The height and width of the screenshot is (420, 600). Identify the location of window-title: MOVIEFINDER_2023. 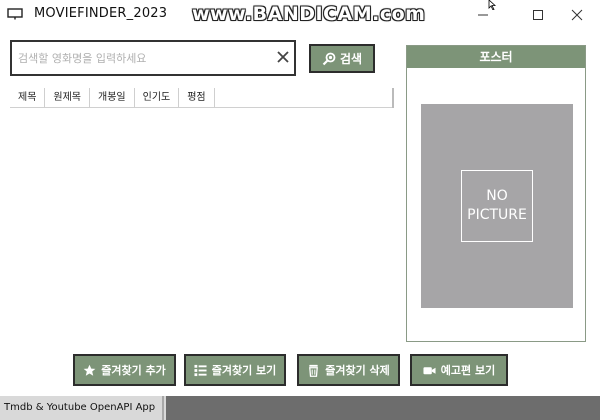
(101, 13).